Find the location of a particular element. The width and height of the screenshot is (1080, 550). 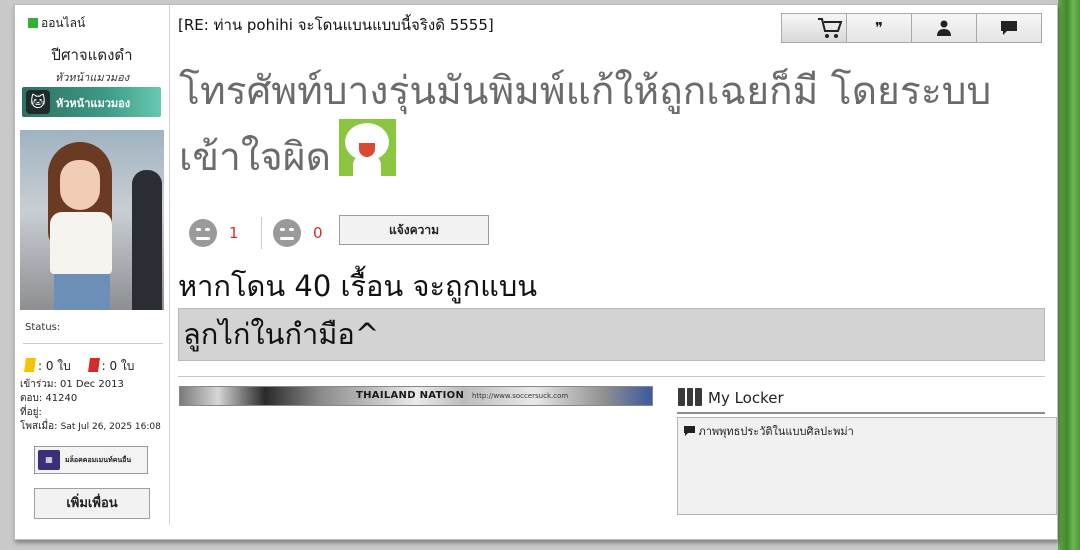

comment-icon is located at coordinates (689, 431).